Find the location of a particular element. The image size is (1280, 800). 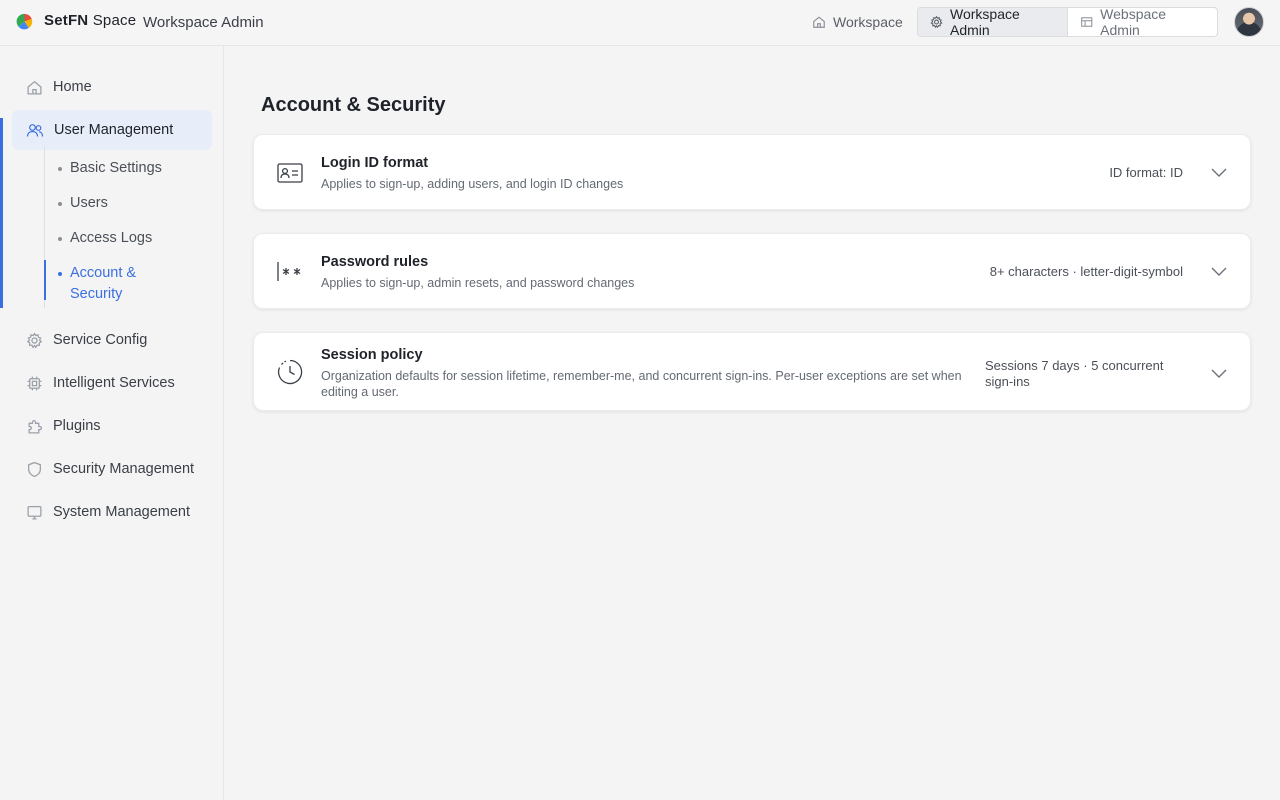

shield-icon is located at coordinates (34, 469).